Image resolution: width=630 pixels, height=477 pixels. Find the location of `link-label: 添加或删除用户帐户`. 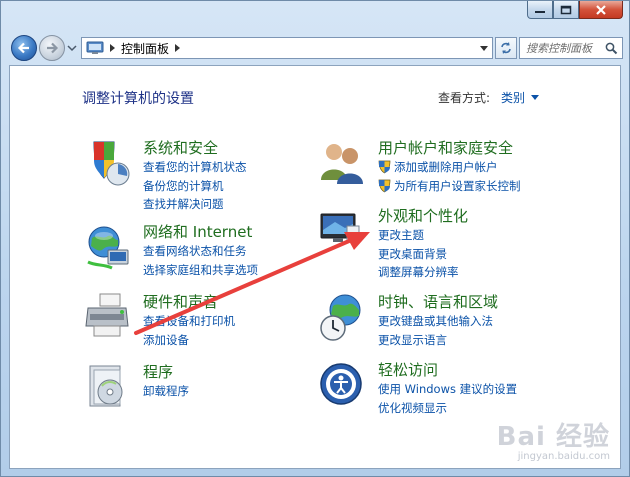

link-label: 添加或删除用户帐户 is located at coordinates (446, 167).